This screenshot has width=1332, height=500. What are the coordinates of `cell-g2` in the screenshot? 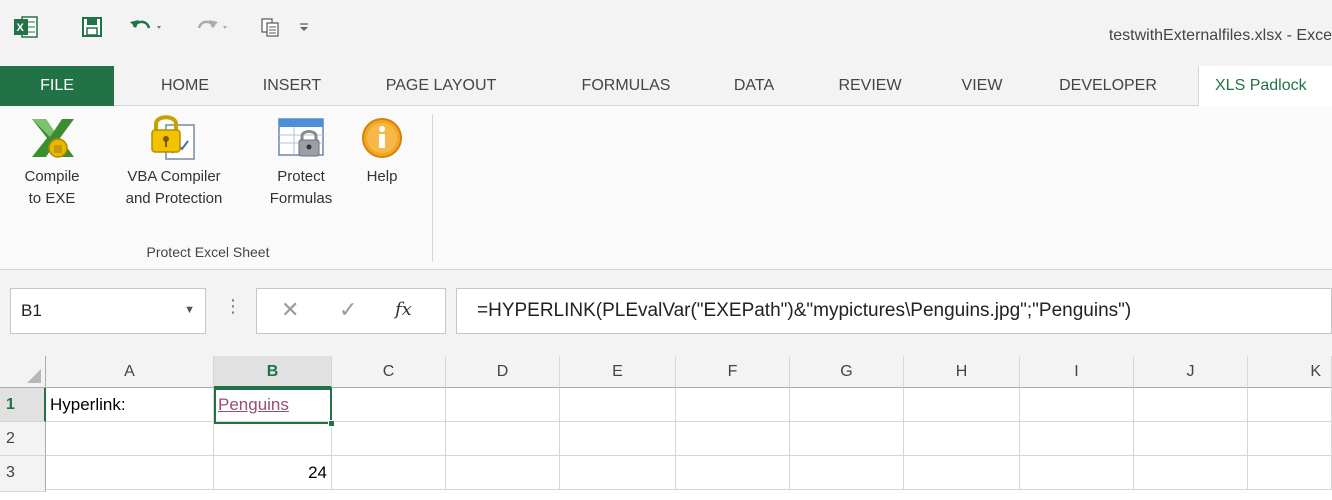 It's located at (847, 439).